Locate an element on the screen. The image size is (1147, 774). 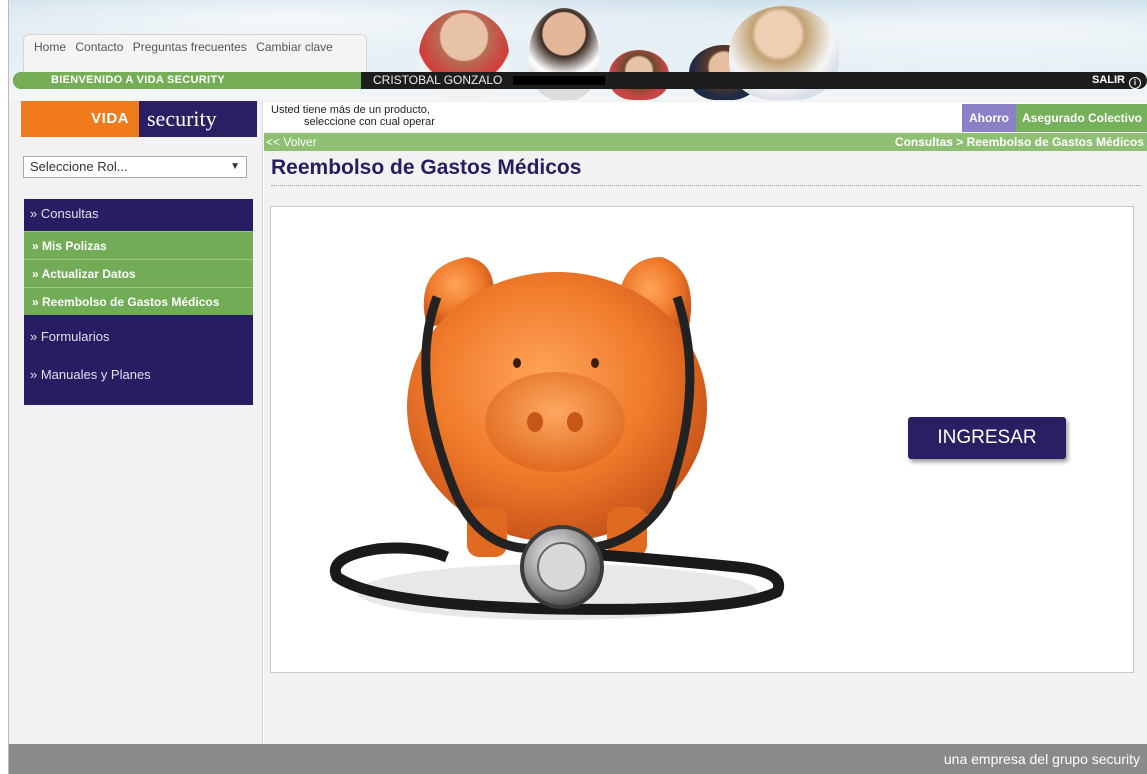
menu-item-consultas: » Consultas is located at coordinates (138, 215).